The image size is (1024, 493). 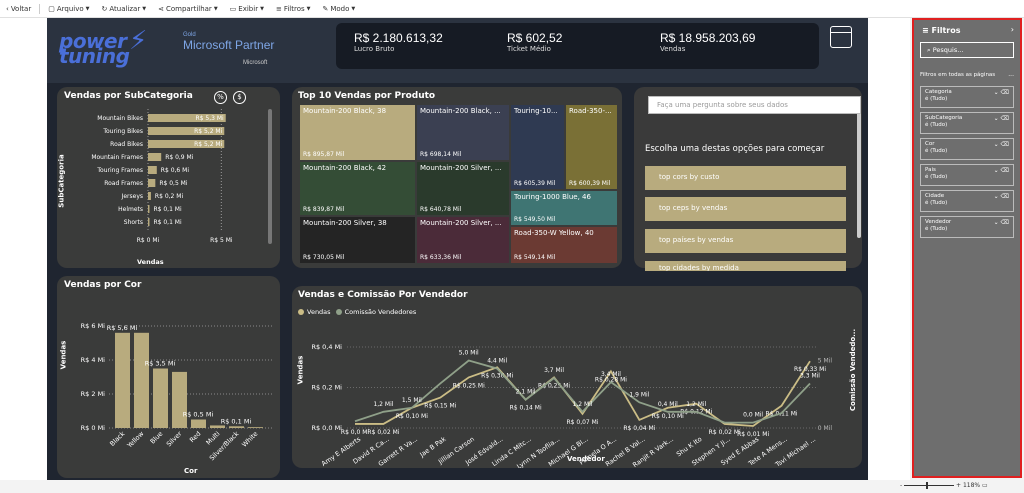 I want to click on category-tick-label: Mountain Bikes, so click(x=120, y=118).